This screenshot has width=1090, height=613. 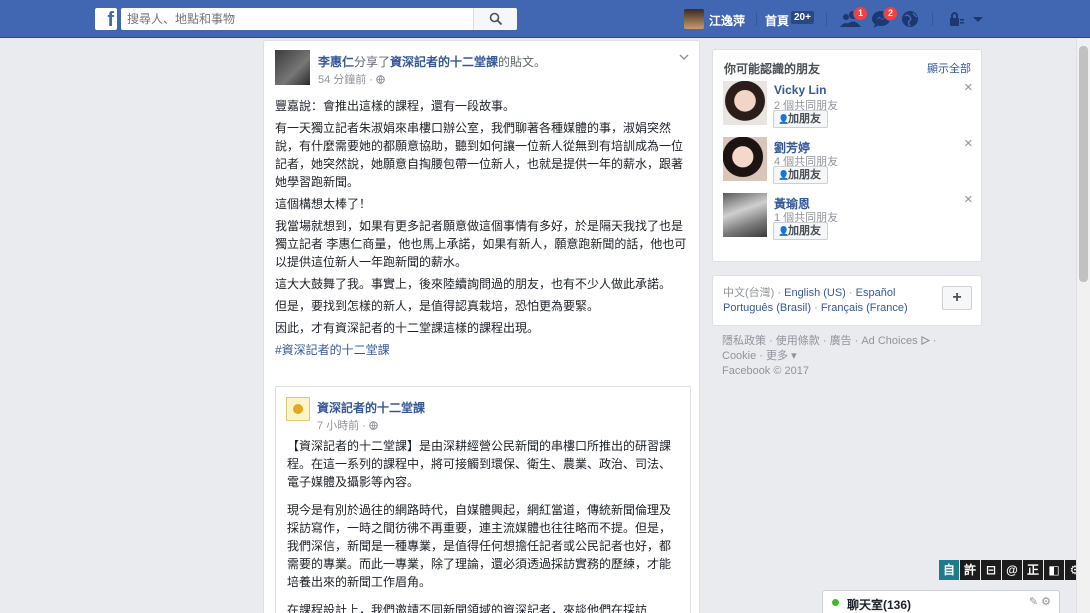 What do you see at coordinates (815, 293) in the screenshot?
I see `language-option: English (US)` at bounding box center [815, 293].